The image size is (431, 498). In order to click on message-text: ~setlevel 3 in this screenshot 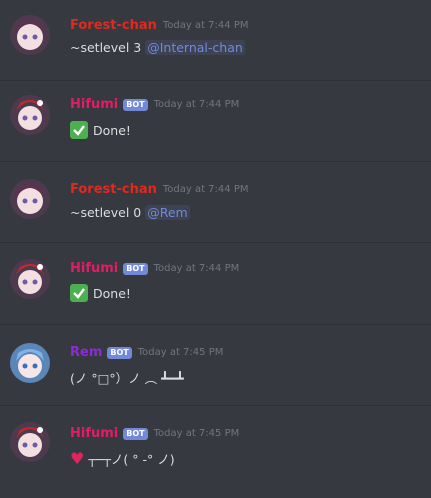, I will do `click(106, 47)`.